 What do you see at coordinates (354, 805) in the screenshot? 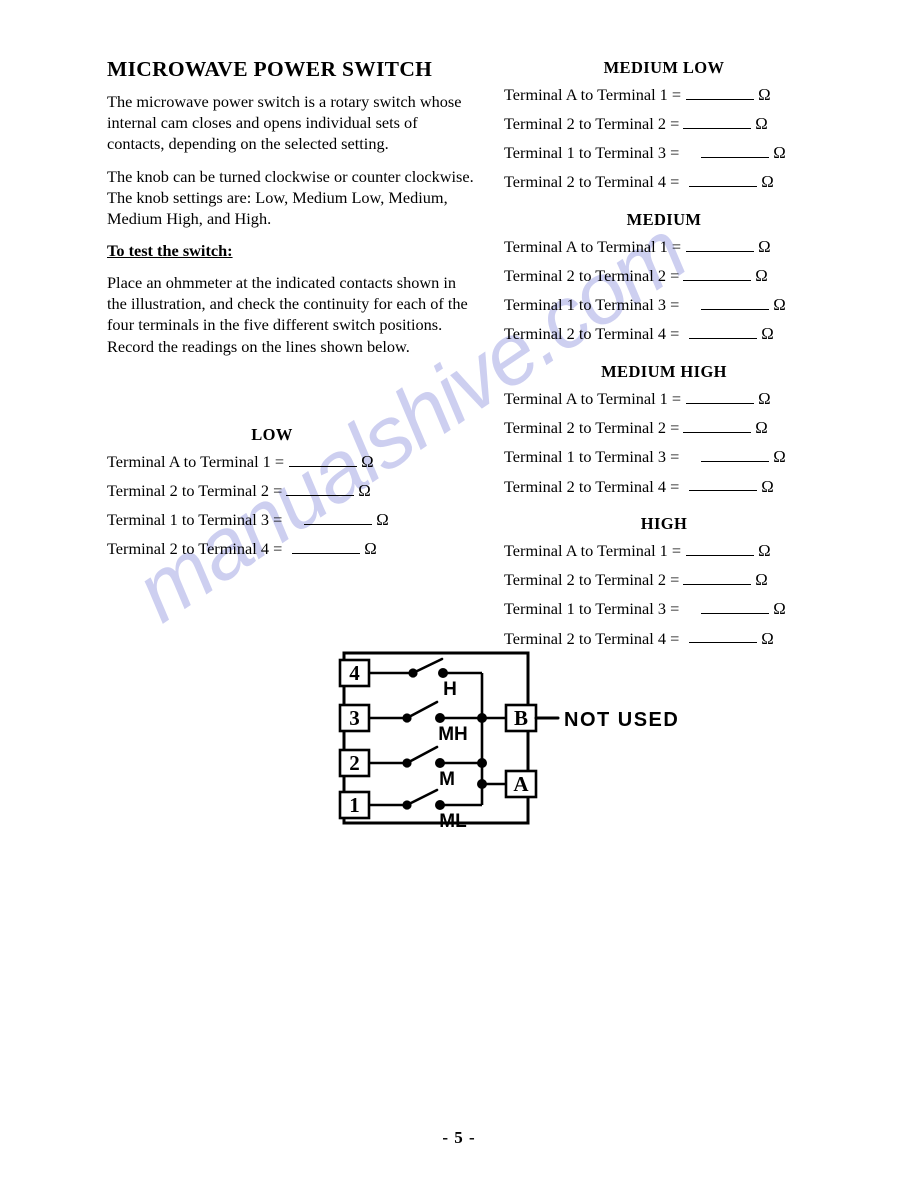
I see `terminal-label-1: 1` at bounding box center [354, 805].